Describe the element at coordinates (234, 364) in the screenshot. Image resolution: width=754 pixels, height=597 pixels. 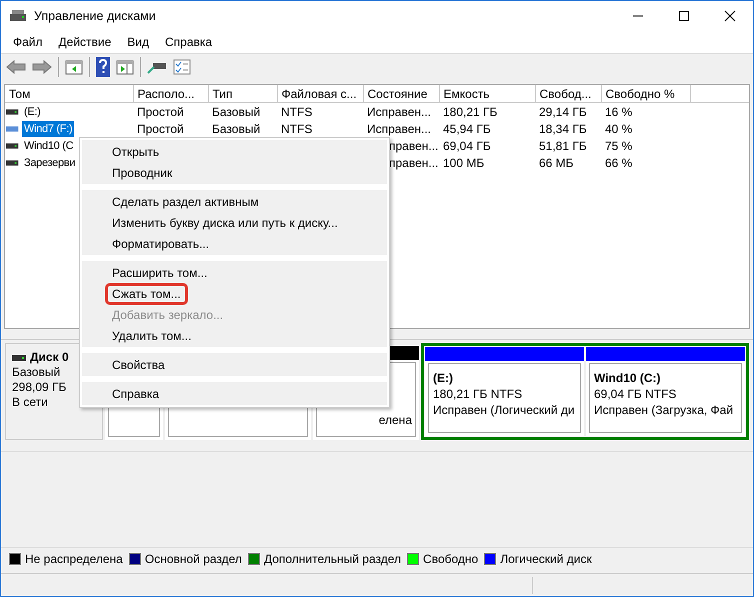
I see `menu-item: Свойства` at that location.